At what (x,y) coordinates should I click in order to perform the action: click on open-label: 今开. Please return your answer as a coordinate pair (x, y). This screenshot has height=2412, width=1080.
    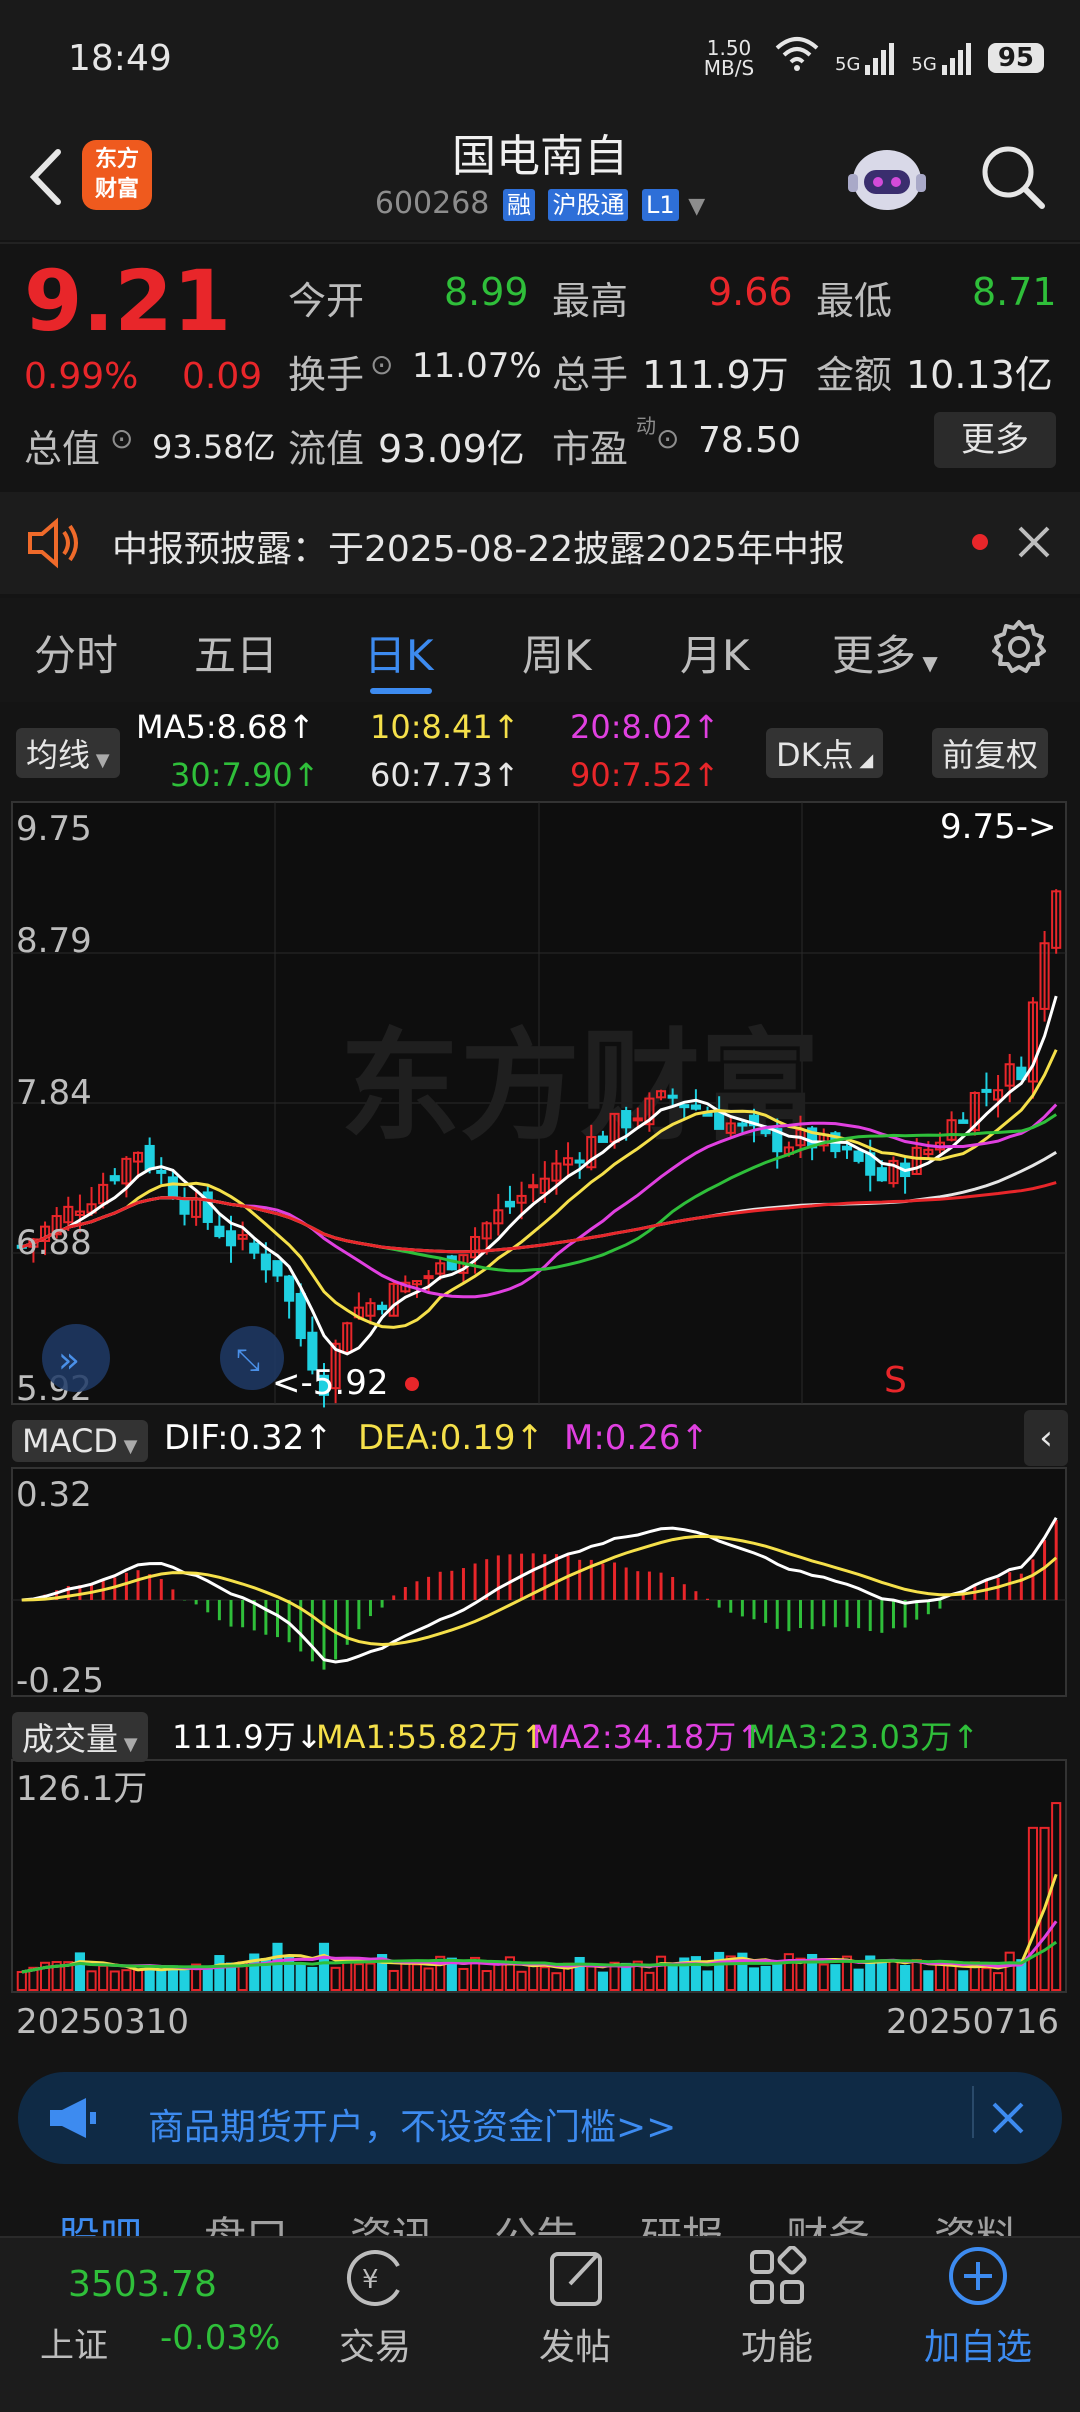
    Looking at the image, I should click on (326, 301).